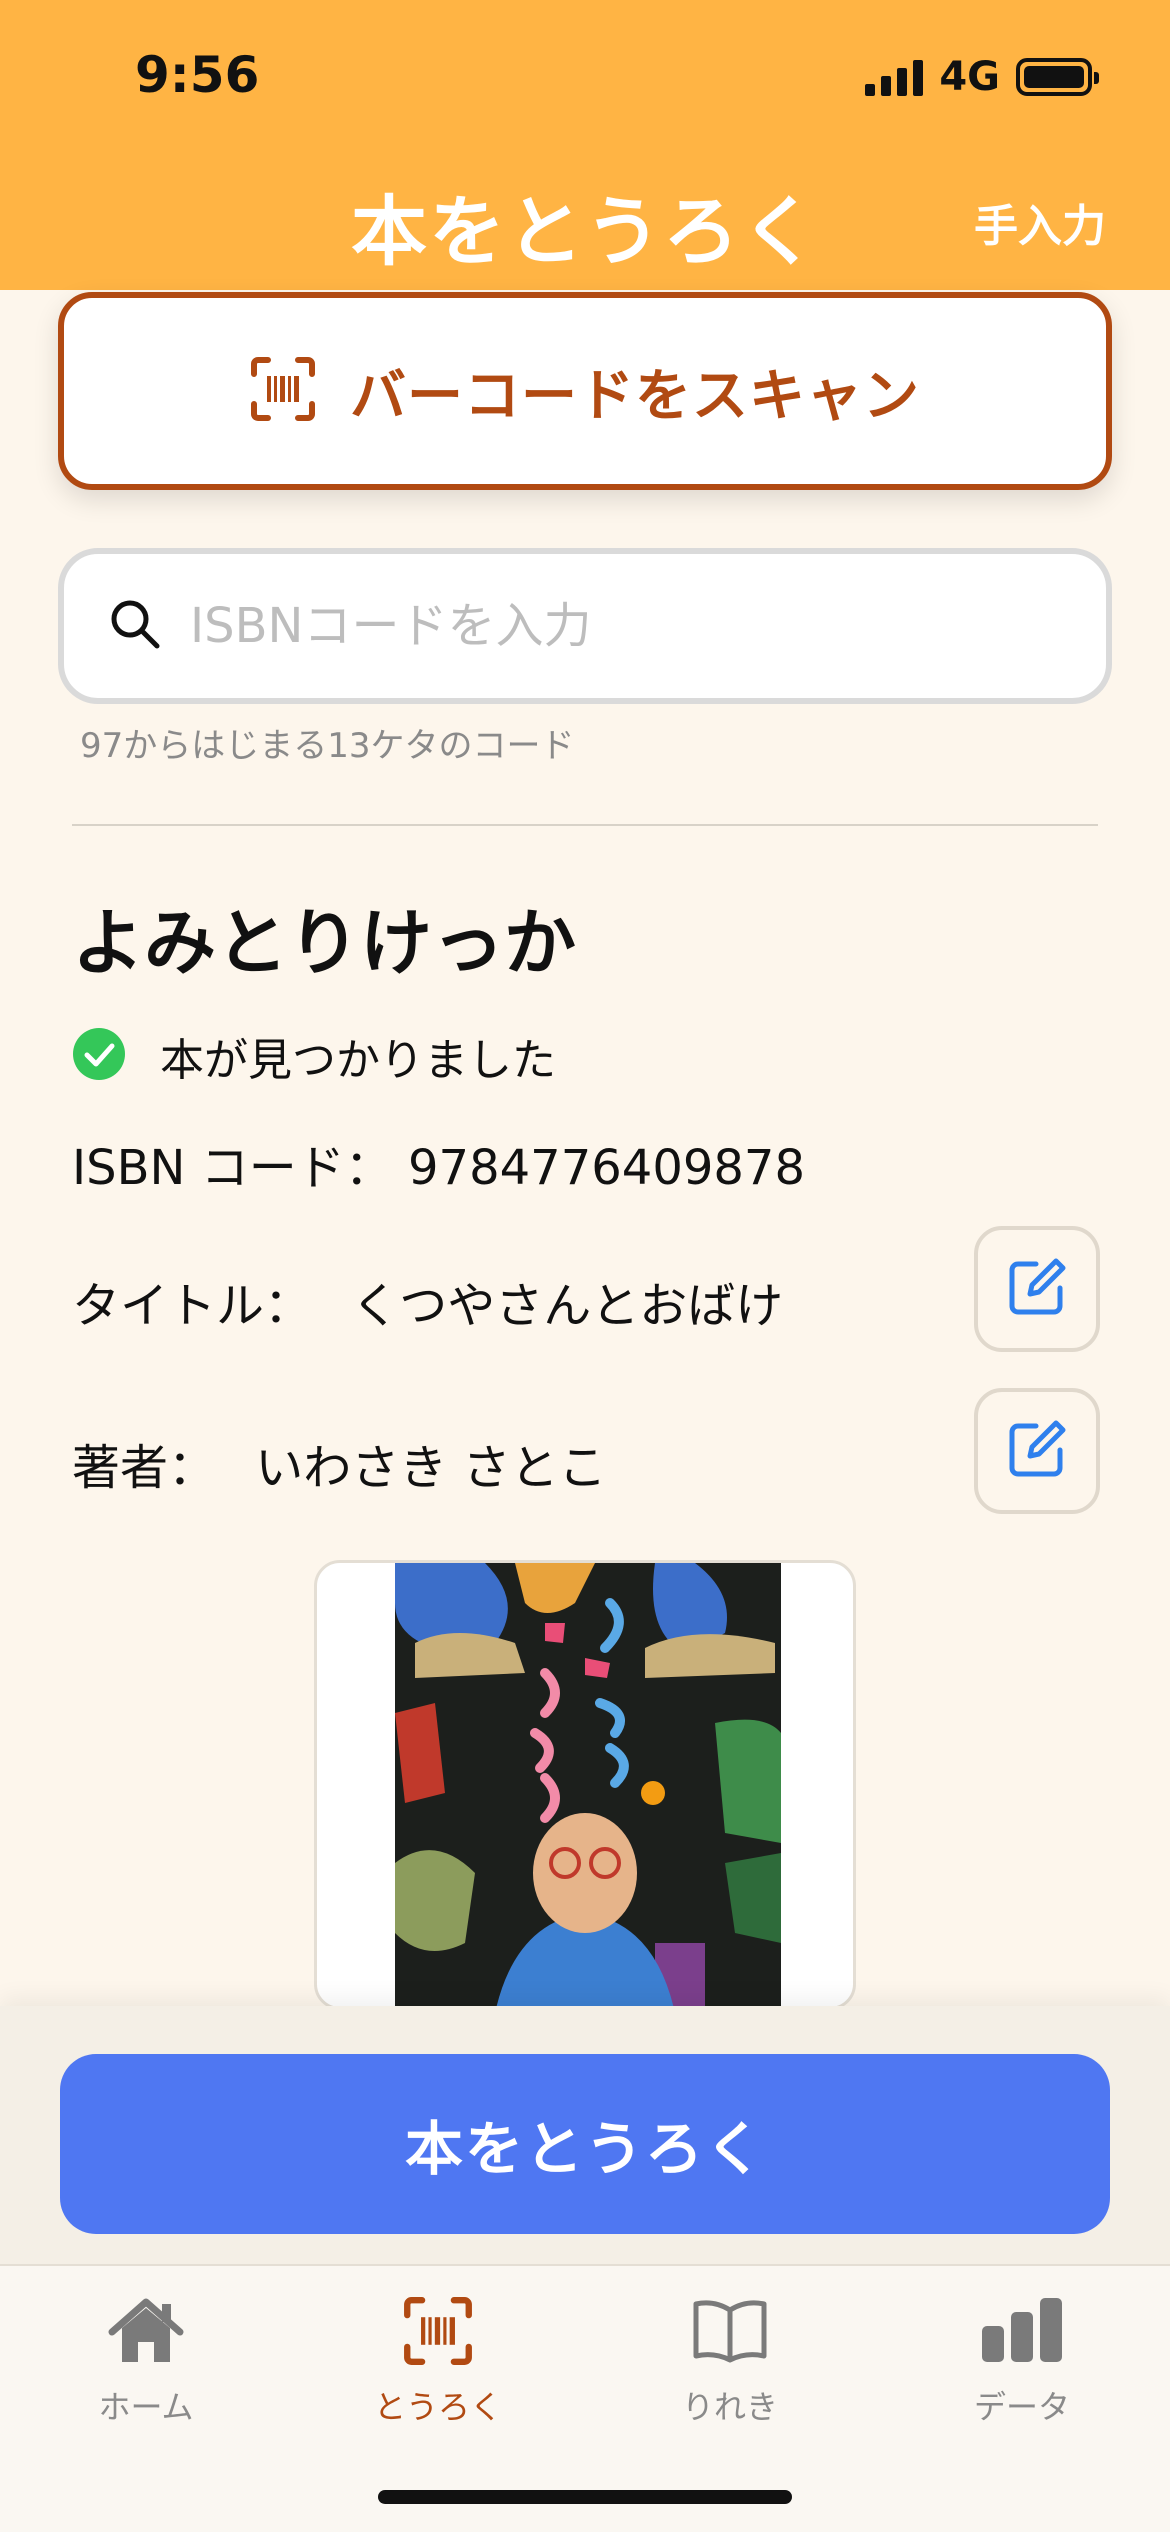 Image resolution: width=1170 pixels, height=2532 pixels. Describe the element at coordinates (729, 2407) in the screenshot. I see `tab-history-label: りれき` at that location.